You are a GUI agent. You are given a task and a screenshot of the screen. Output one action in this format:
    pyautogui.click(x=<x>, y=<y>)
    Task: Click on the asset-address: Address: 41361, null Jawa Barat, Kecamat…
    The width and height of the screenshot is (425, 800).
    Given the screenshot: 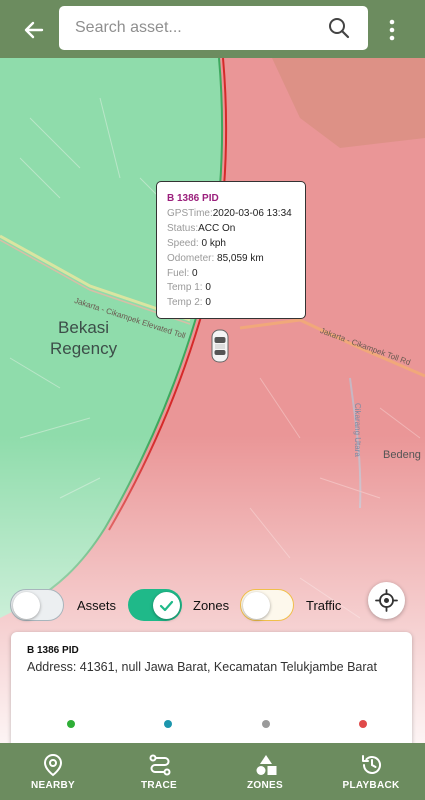 What is the action you would take?
    pyautogui.click(x=202, y=667)
    